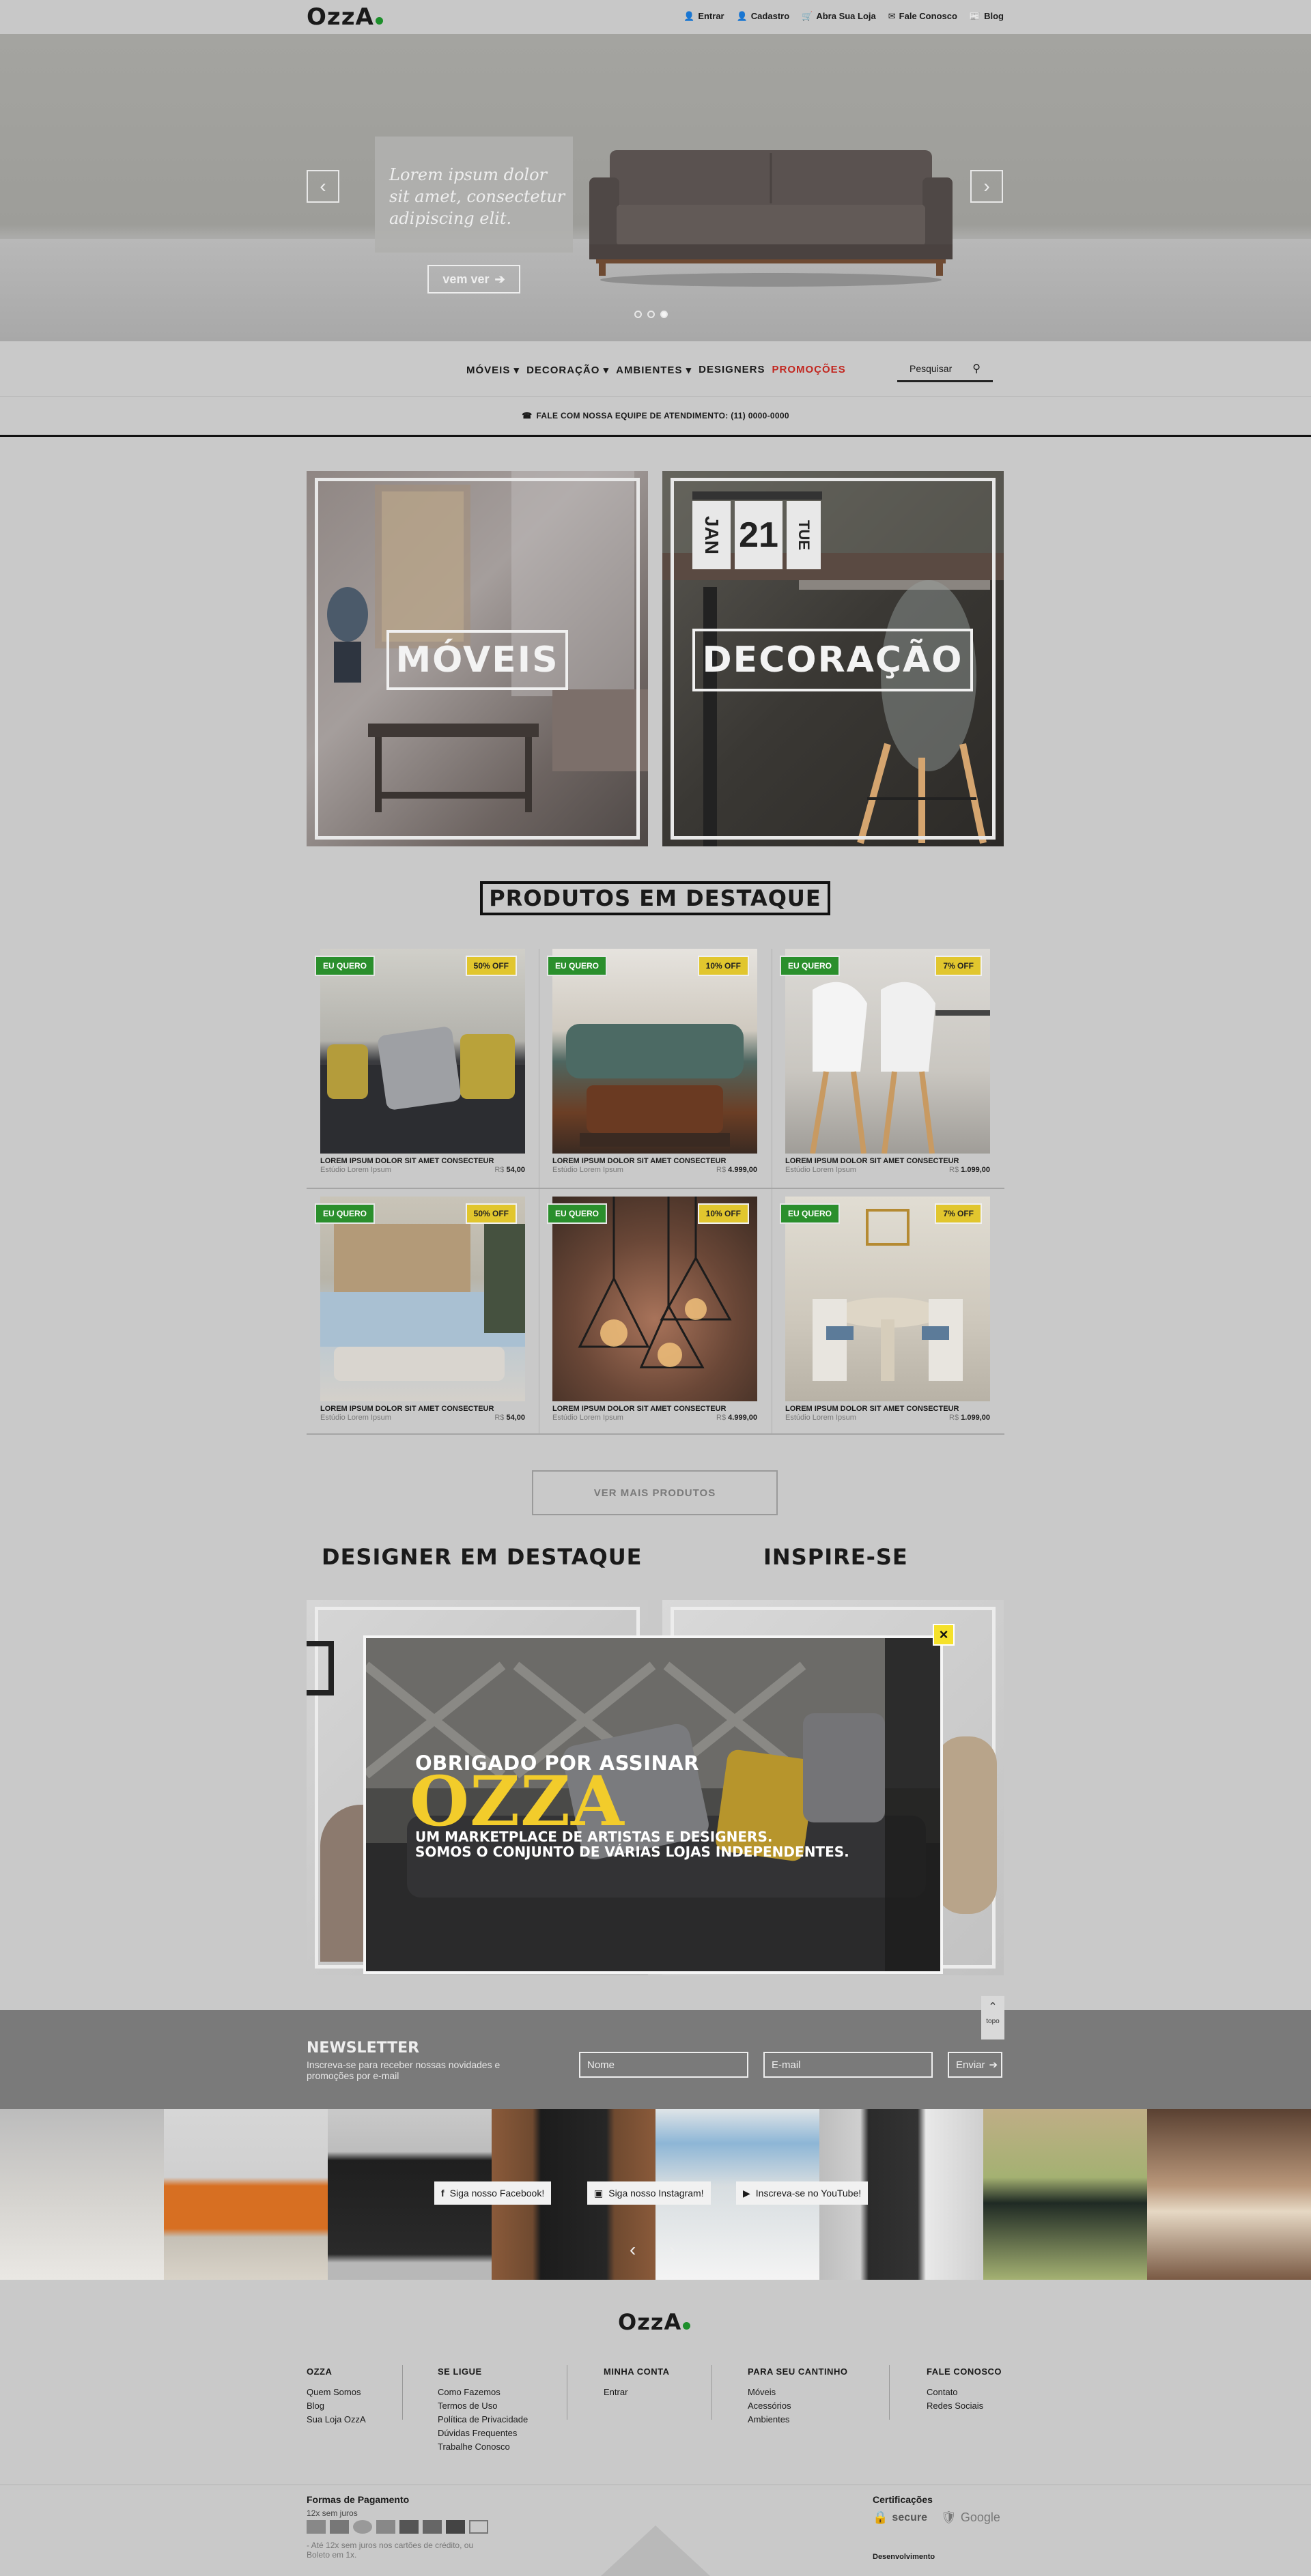 The width and height of the screenshot is (1311, 2576). Describe the element at coordinates (763, 16) in the screenshot. I see `link-register: 👤 Cadastro` at that location.